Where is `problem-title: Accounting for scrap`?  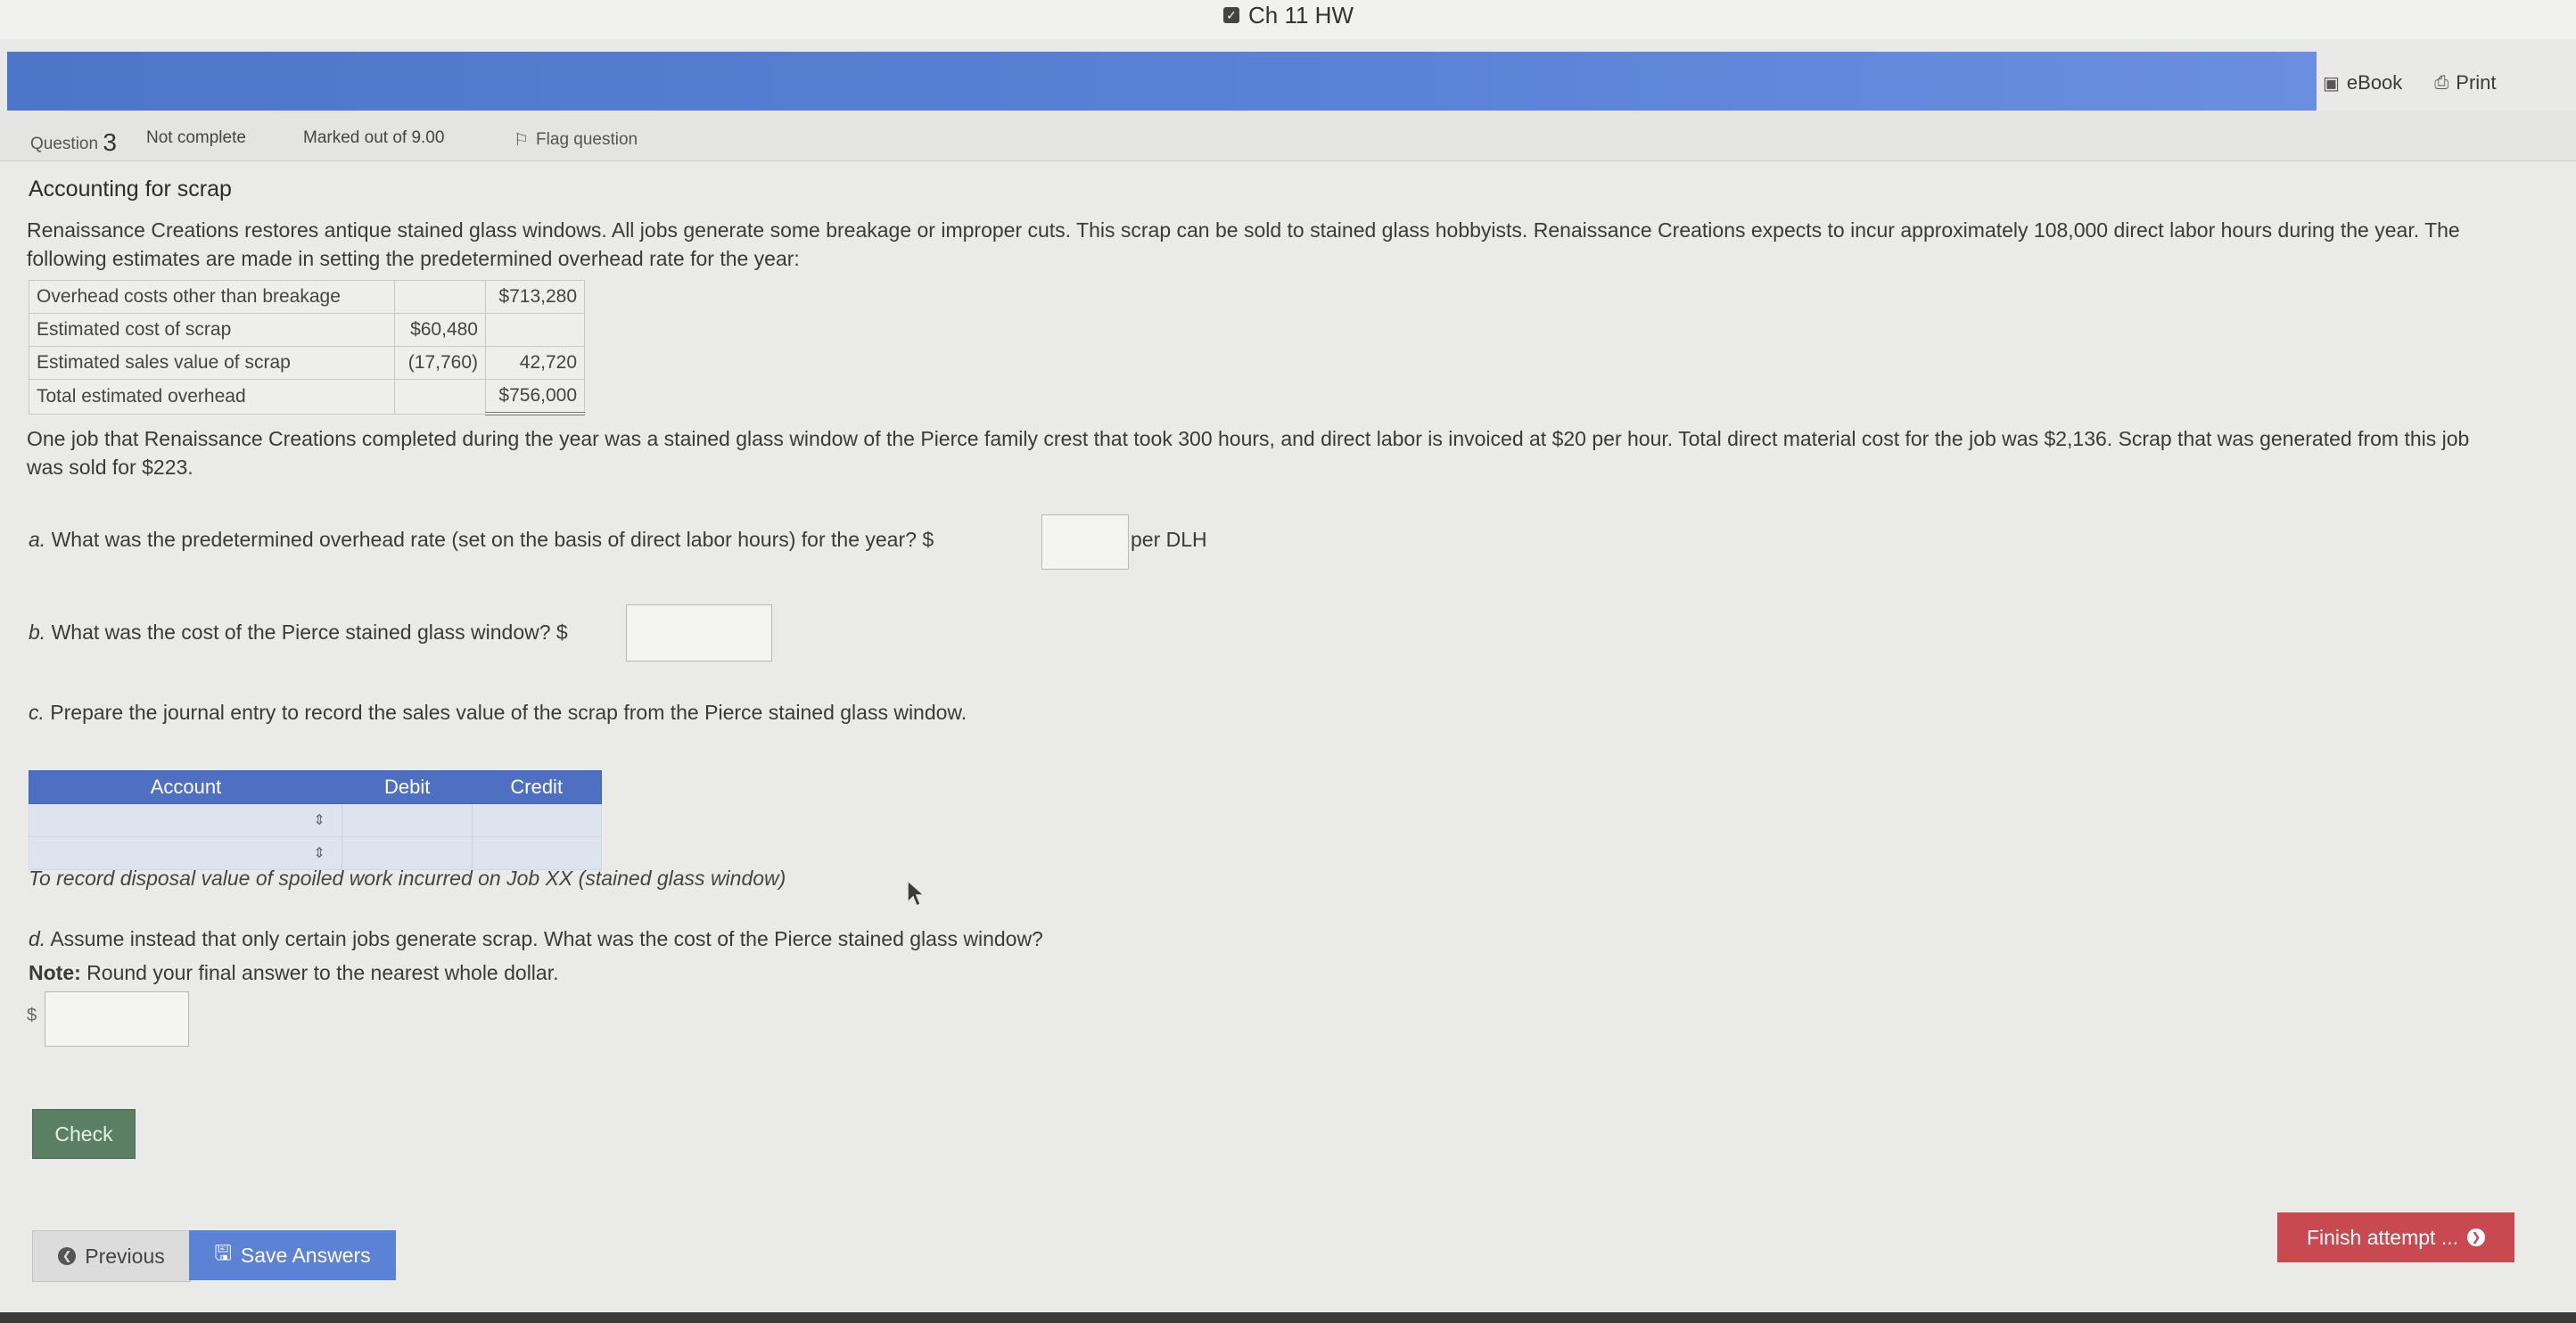 problem-title: Accounting for scrap is located at coordinates (130, 189).